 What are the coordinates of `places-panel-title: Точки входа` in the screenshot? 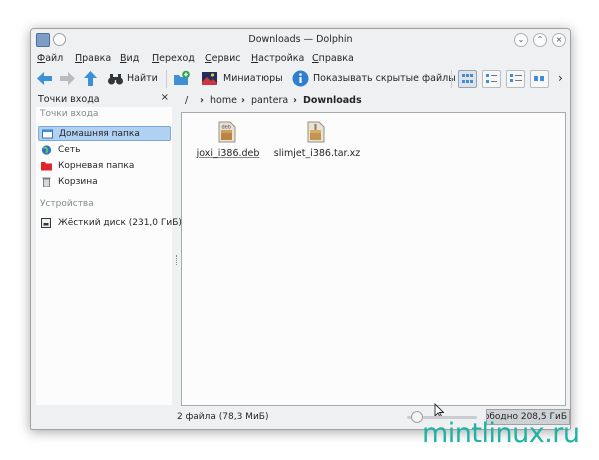 It's located at (69, 99).